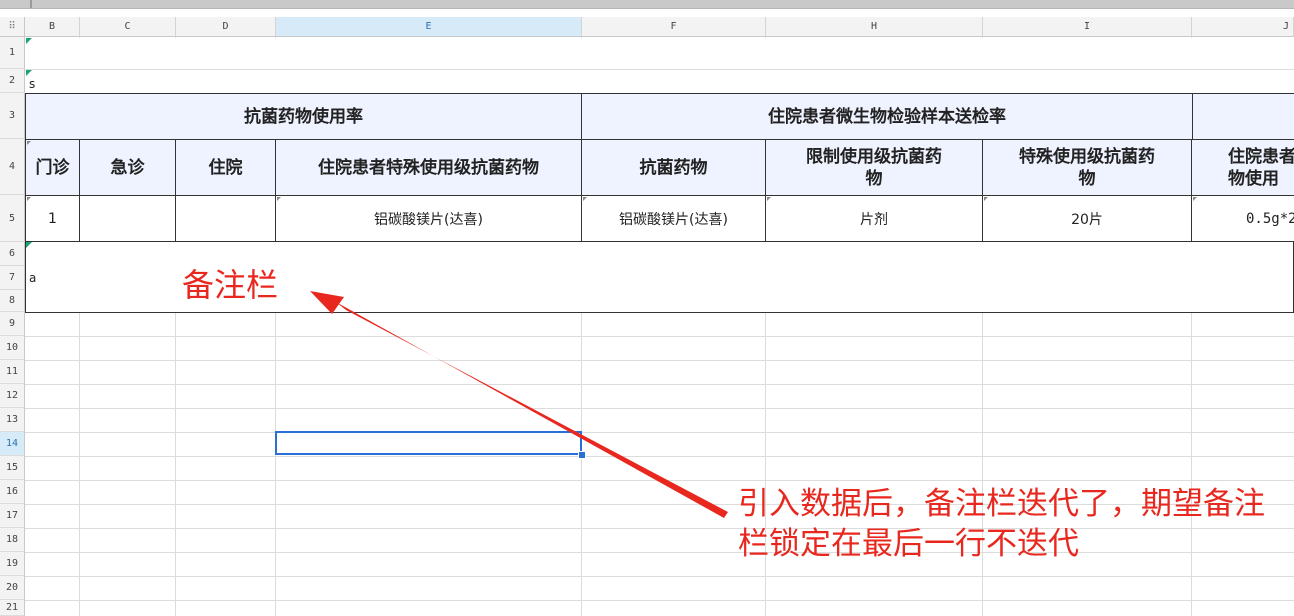  I want to click on annotation-note-message: 引入数据后，备注栏迭代了，期望备注栏锁定在最后一行不迭代, so click(1001, 524).